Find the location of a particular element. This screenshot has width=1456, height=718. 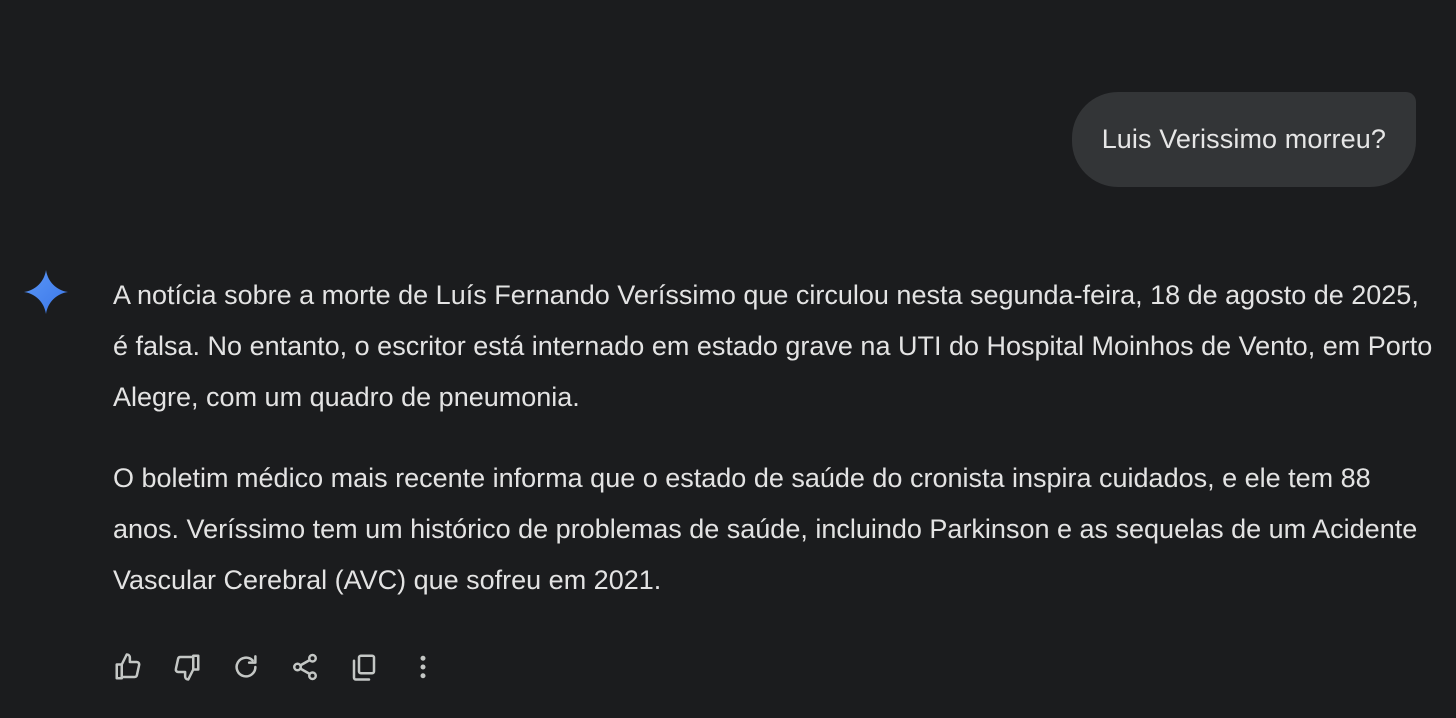

copy-button is located at coordinates (364, 667).